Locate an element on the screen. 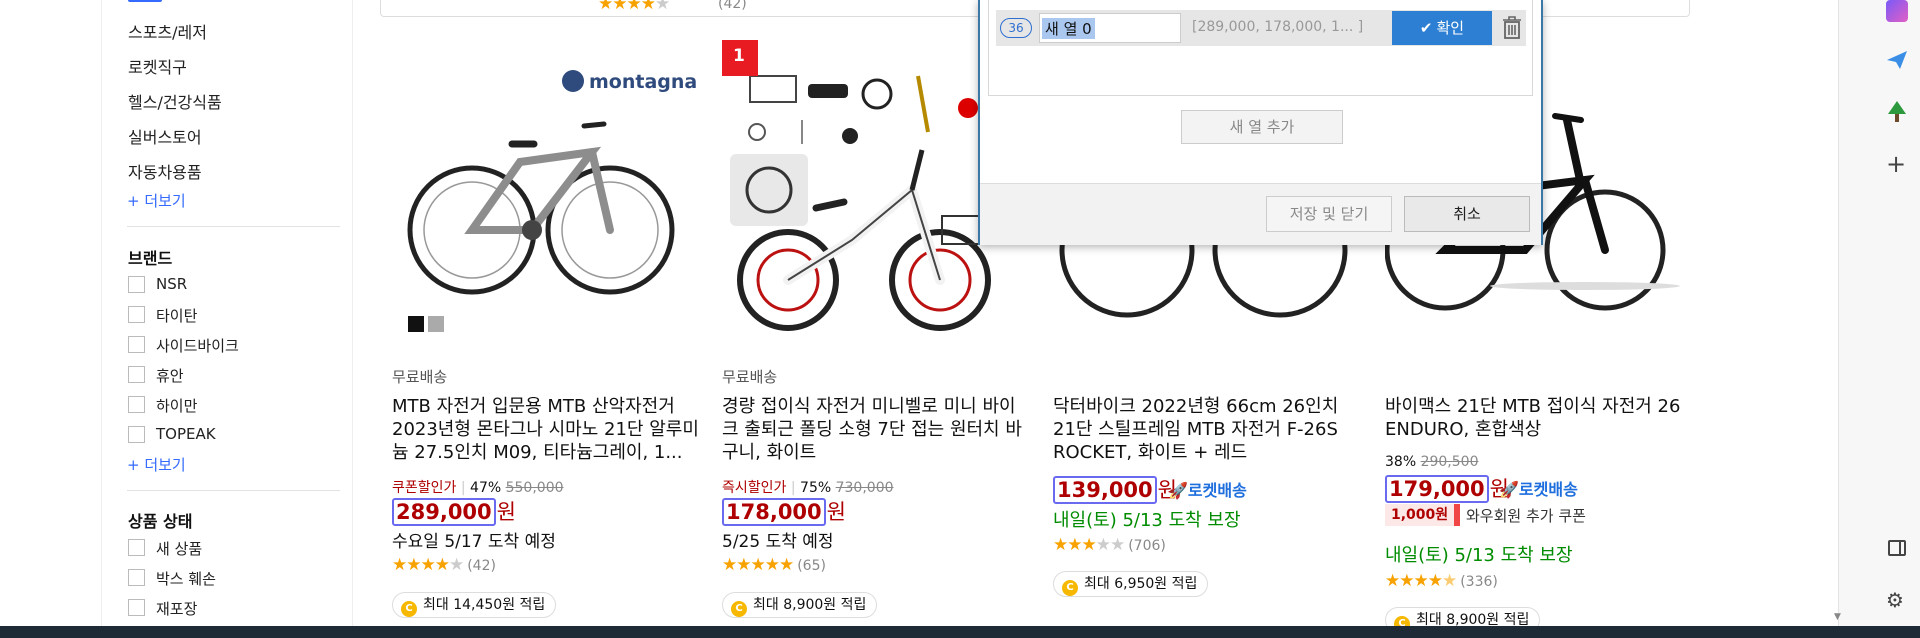 The width and height of the screenshot is (1920, 638). tree-icon is located at coordinates (1897, 112).